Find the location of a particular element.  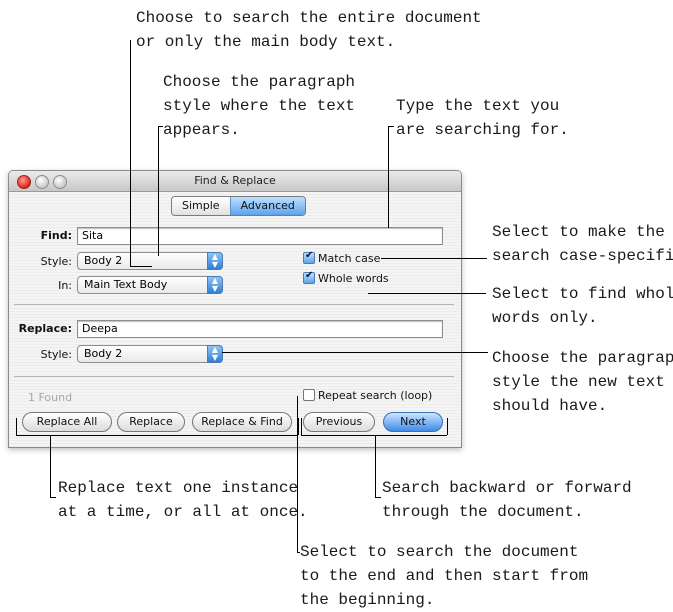

match-case-checkbox: Match case is located at coordinates (342, 257).